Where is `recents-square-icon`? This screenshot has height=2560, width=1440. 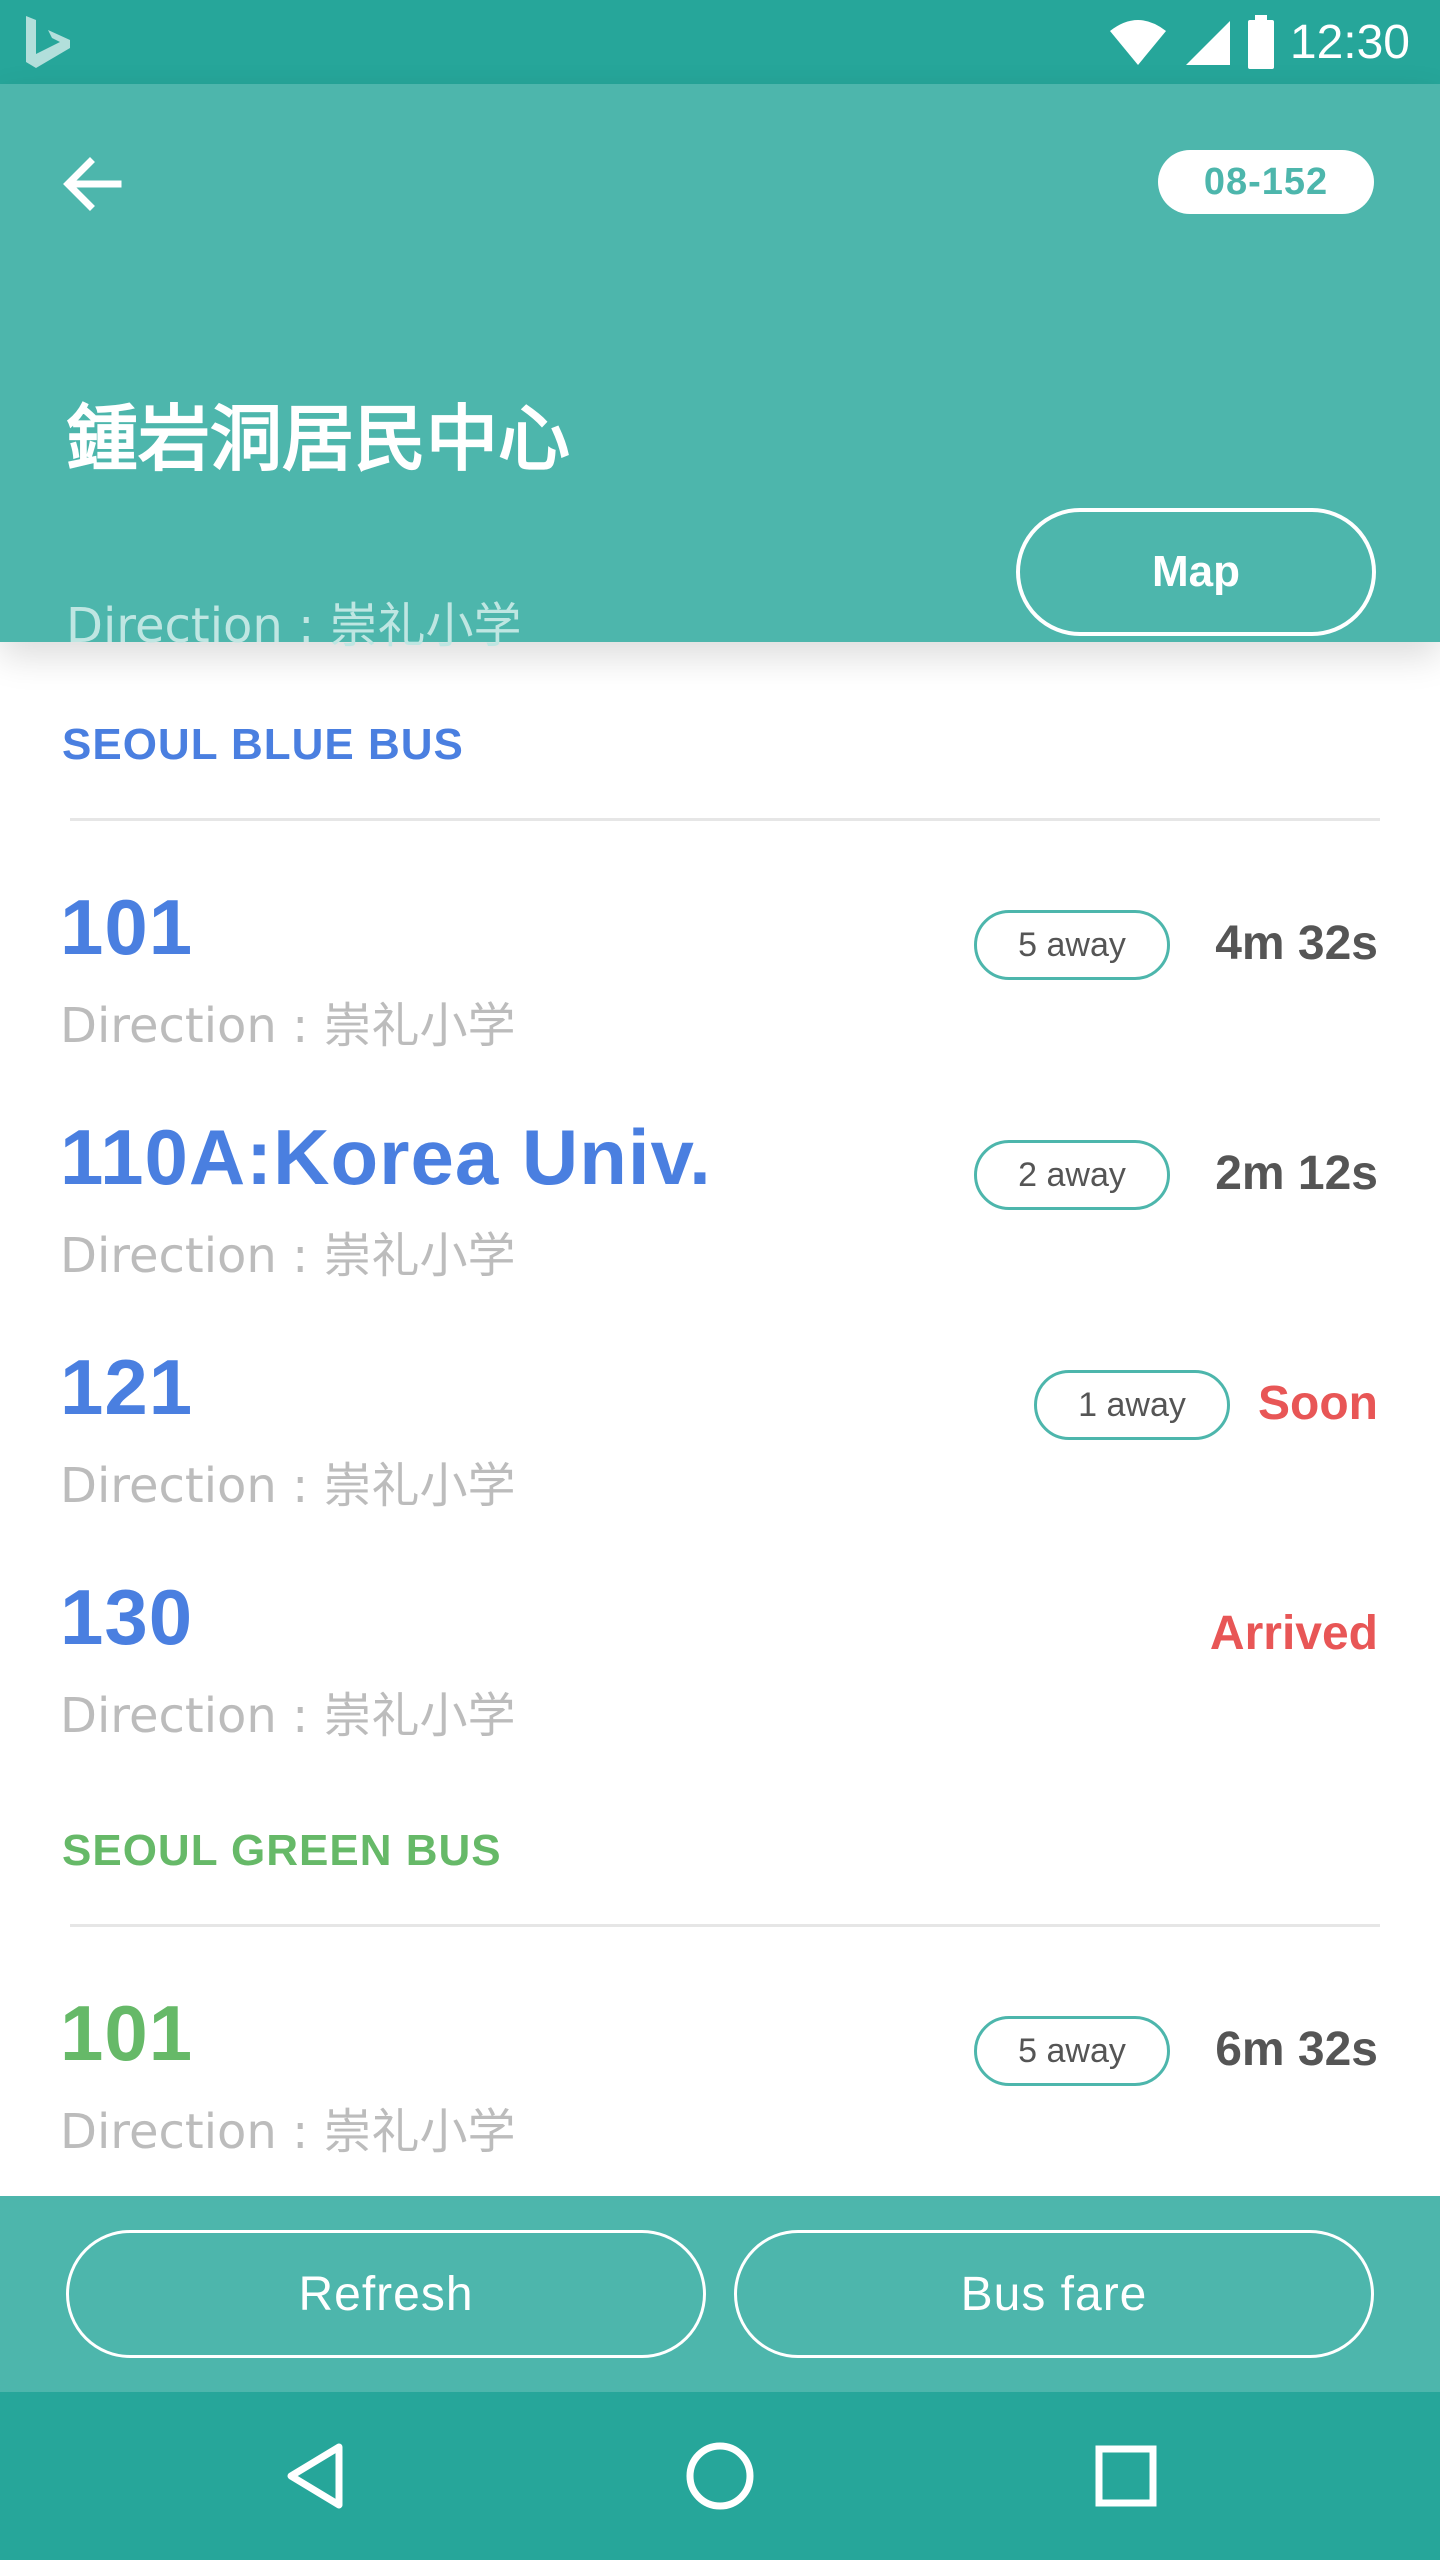 recents-square-icon is located at coordinates (1126, 2476).